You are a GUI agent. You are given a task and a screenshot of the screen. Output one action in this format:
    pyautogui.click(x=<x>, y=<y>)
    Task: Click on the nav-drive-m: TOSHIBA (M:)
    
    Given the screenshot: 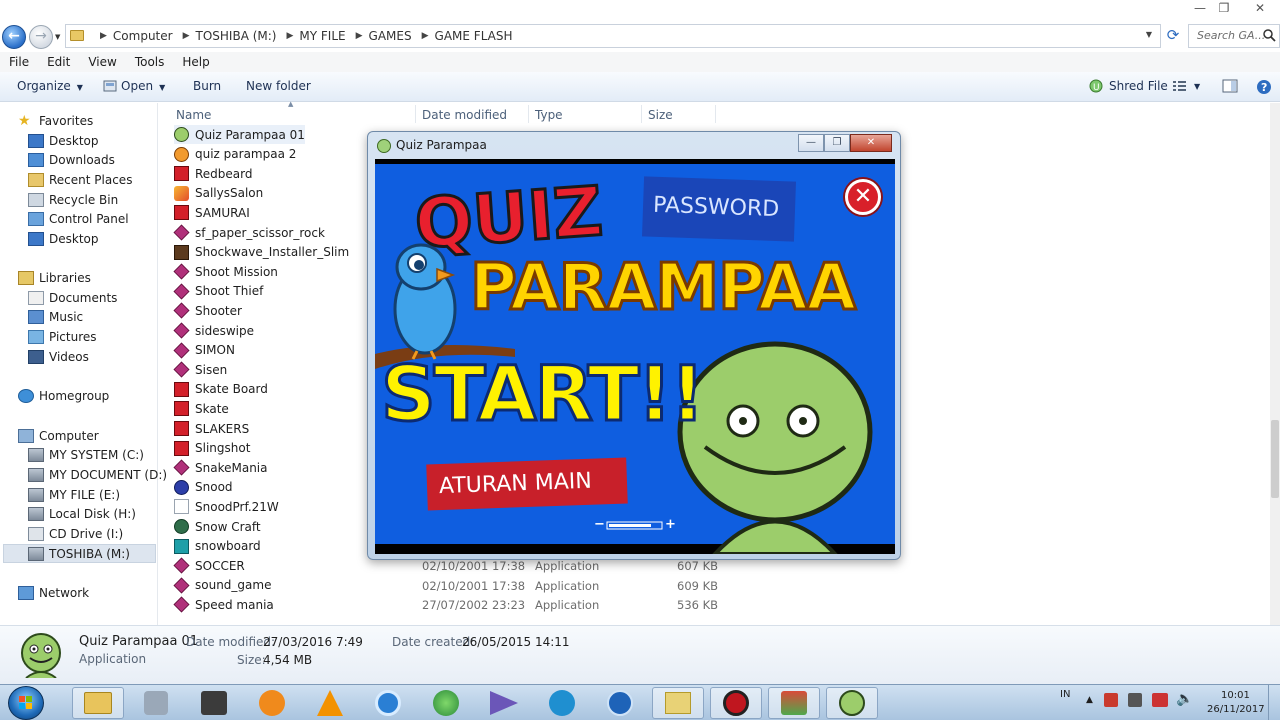 What is the action you would take?
    pyautogui.click(x=79, y=553)
    